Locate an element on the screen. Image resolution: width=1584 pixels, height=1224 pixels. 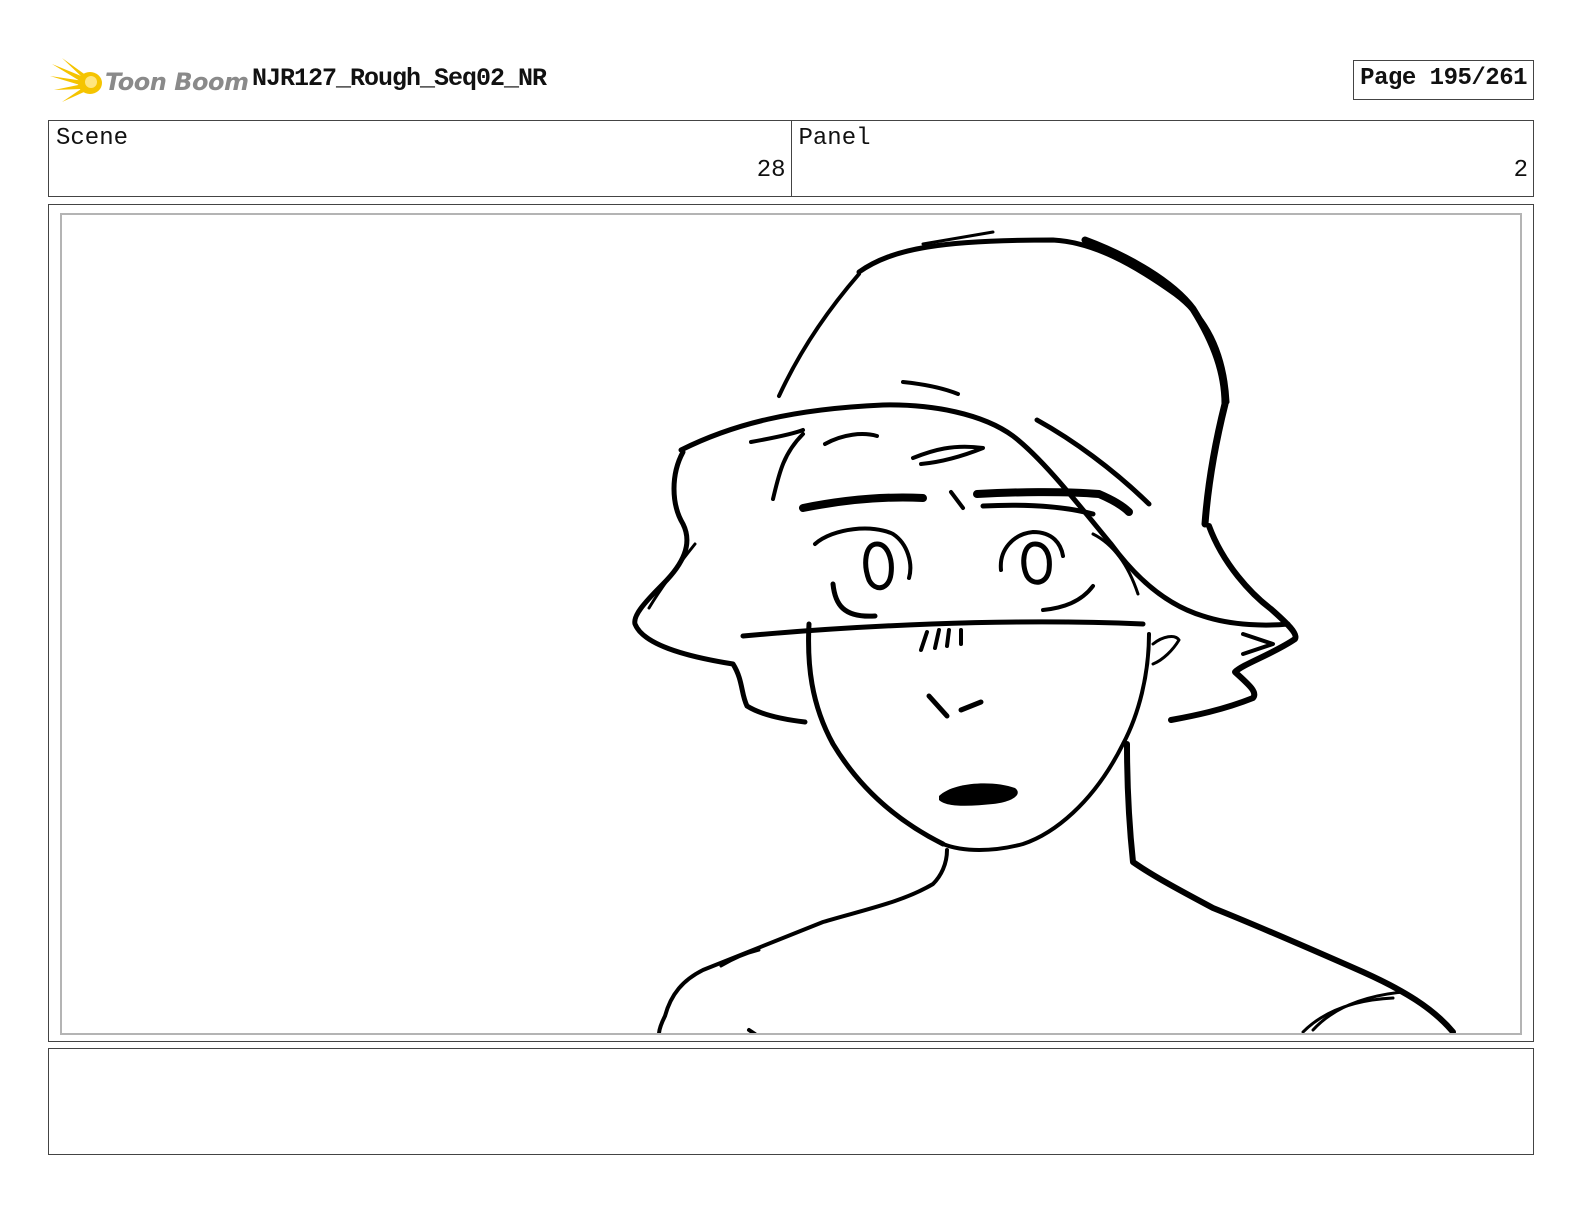
neck-left-stroke is located at coordinates (803, 940).